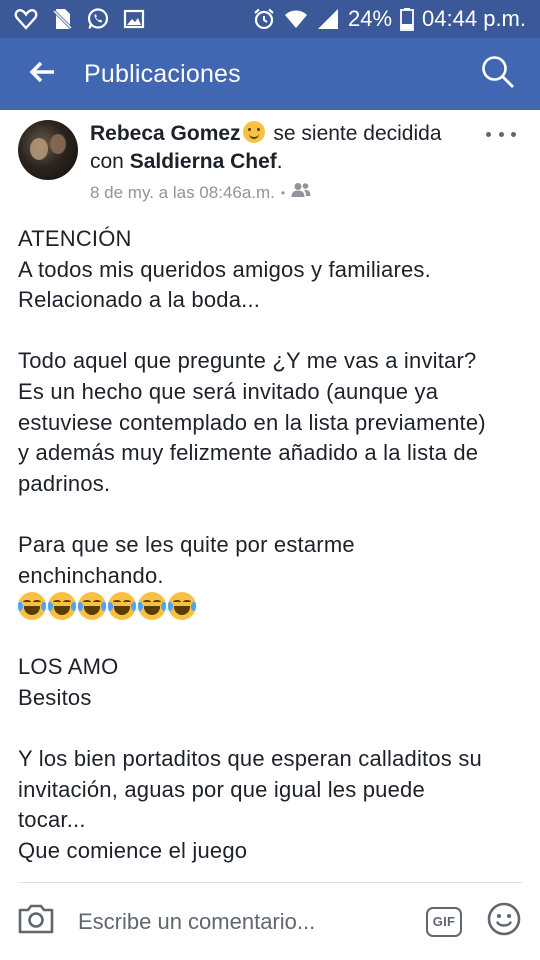  I want to click on comment-bar: GIF, so click(270, 921).